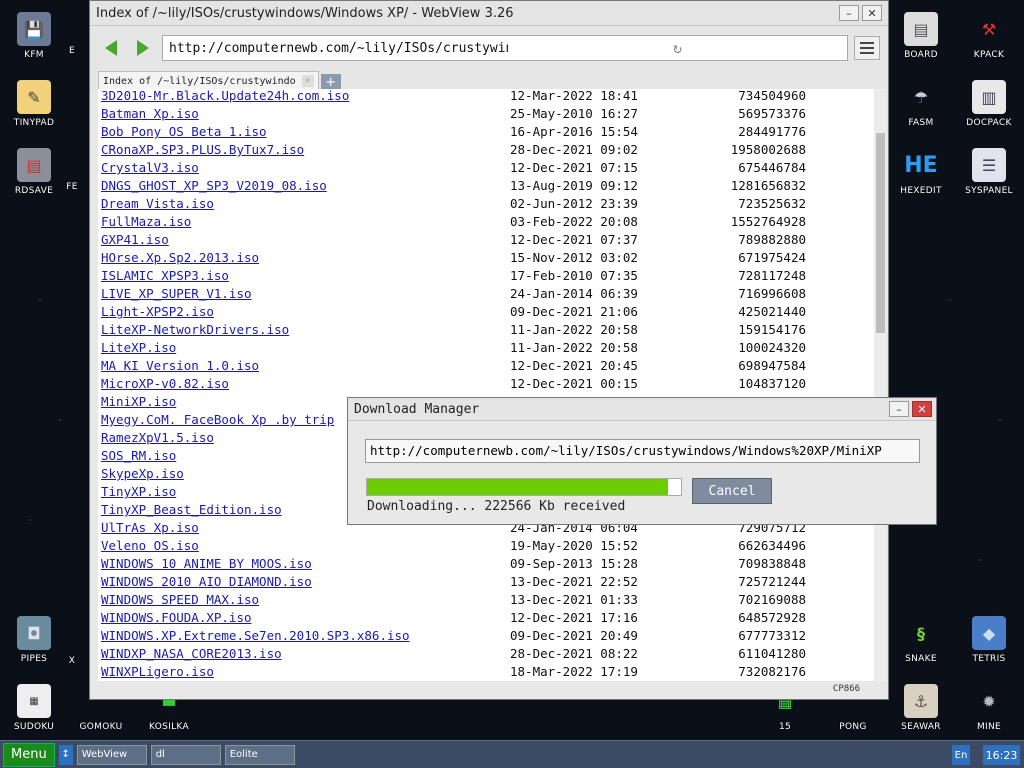 The width and height of the screenshot is (1024, 768). I want to click on task-eolite: Eolite, so click(259, 754).